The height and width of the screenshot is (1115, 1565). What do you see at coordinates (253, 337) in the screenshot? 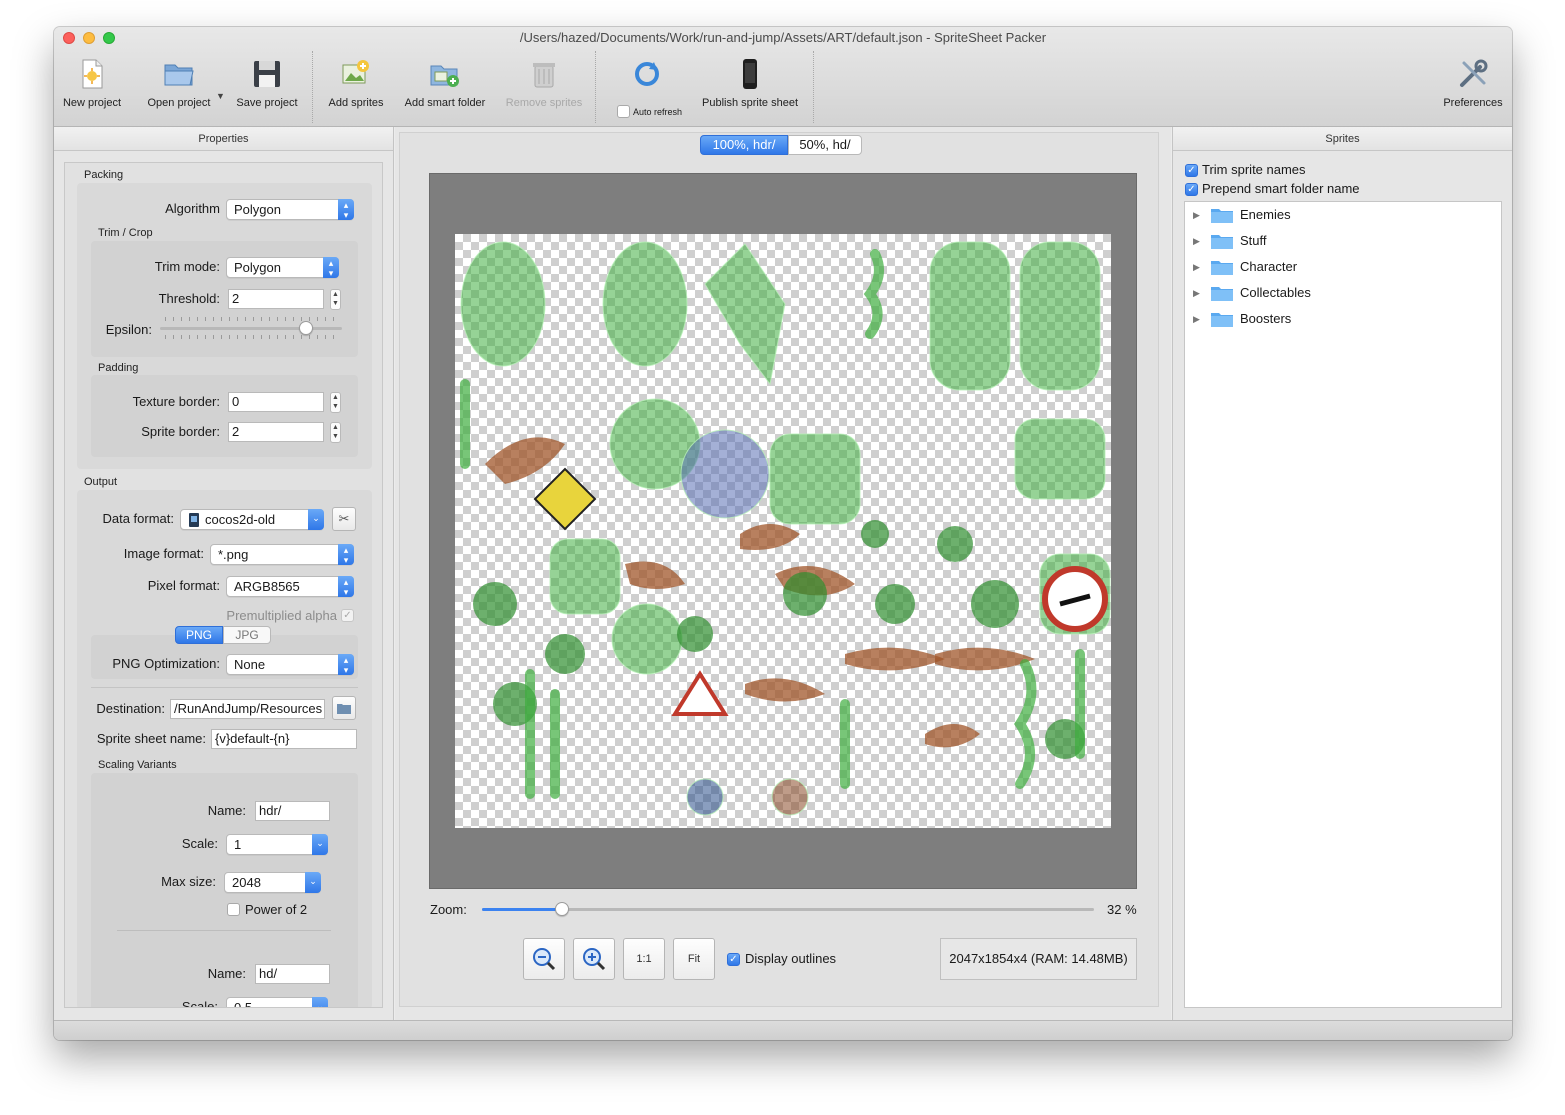
I see `epsilon-slider-ticks-bottom` at bounding box center [253, 337].